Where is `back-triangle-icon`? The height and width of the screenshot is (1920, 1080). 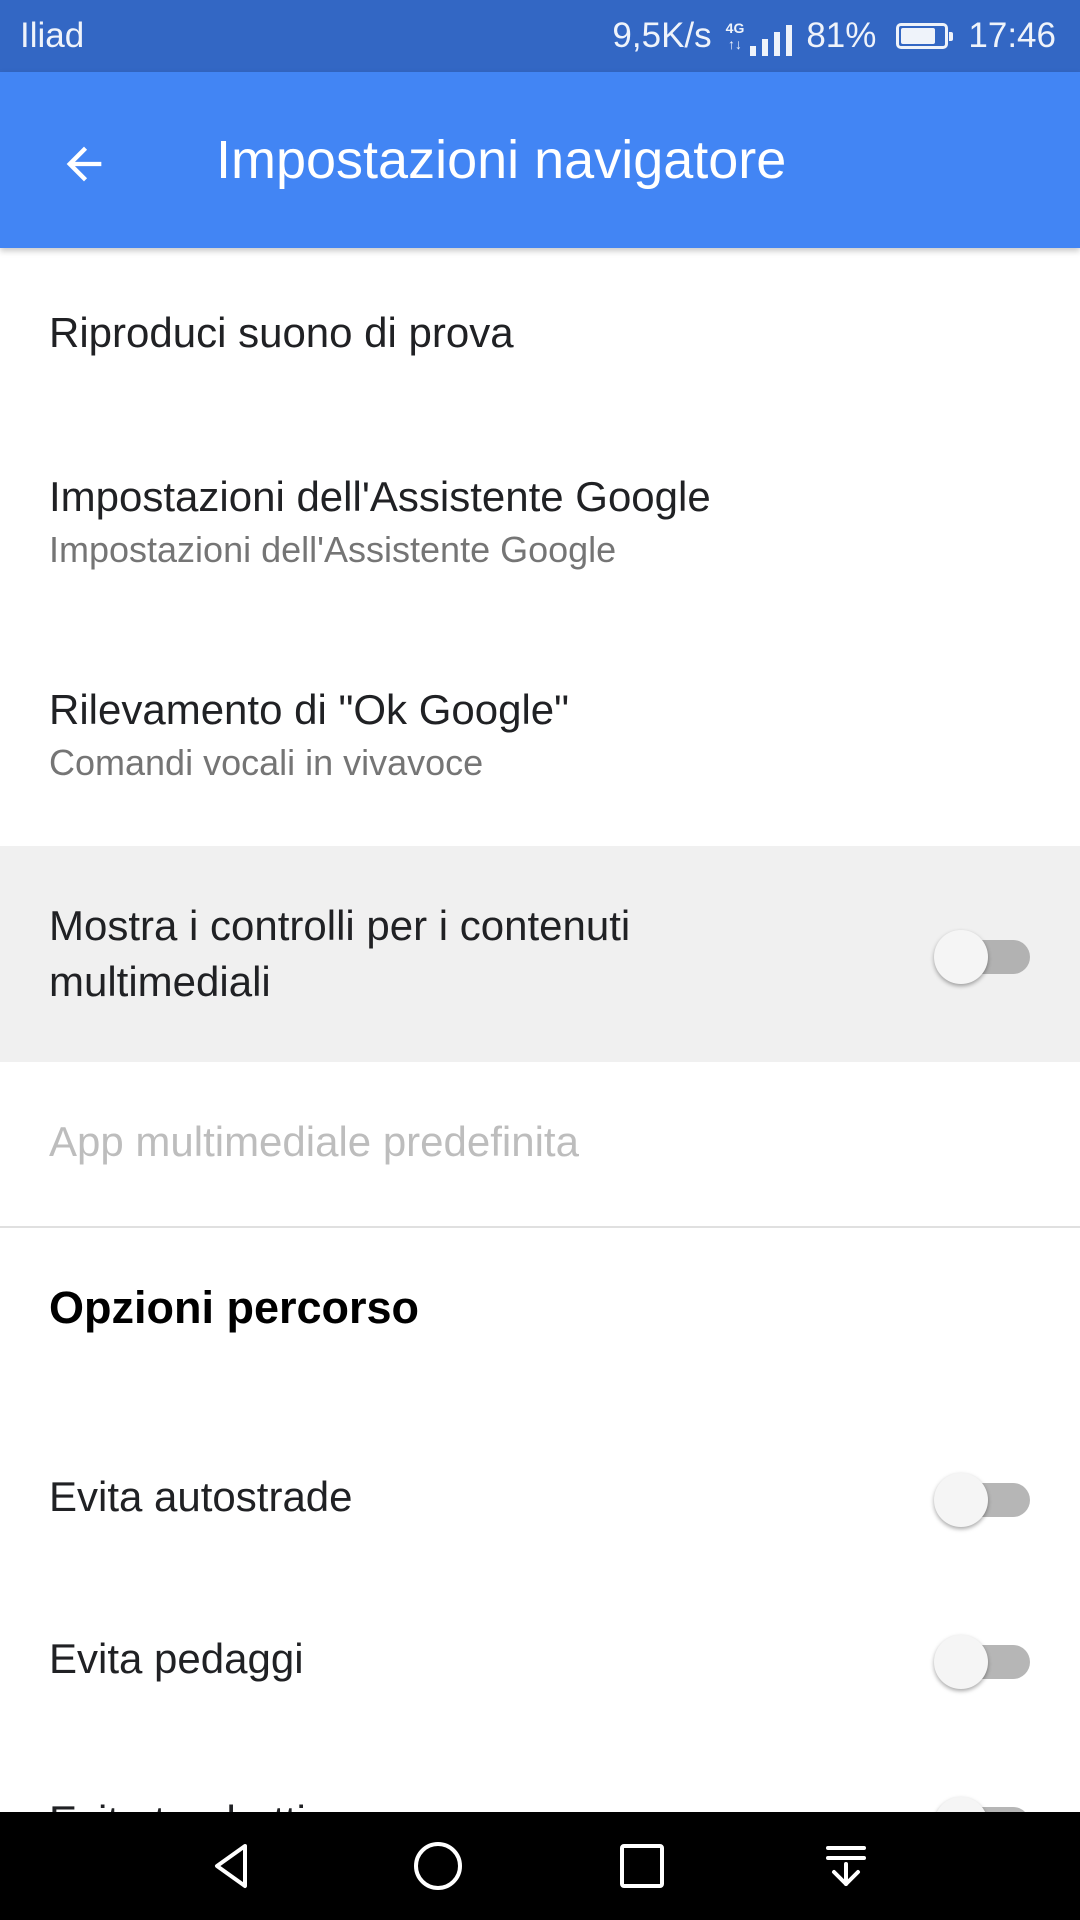
back-triangle-icon is located at coordinates (231, 1866).